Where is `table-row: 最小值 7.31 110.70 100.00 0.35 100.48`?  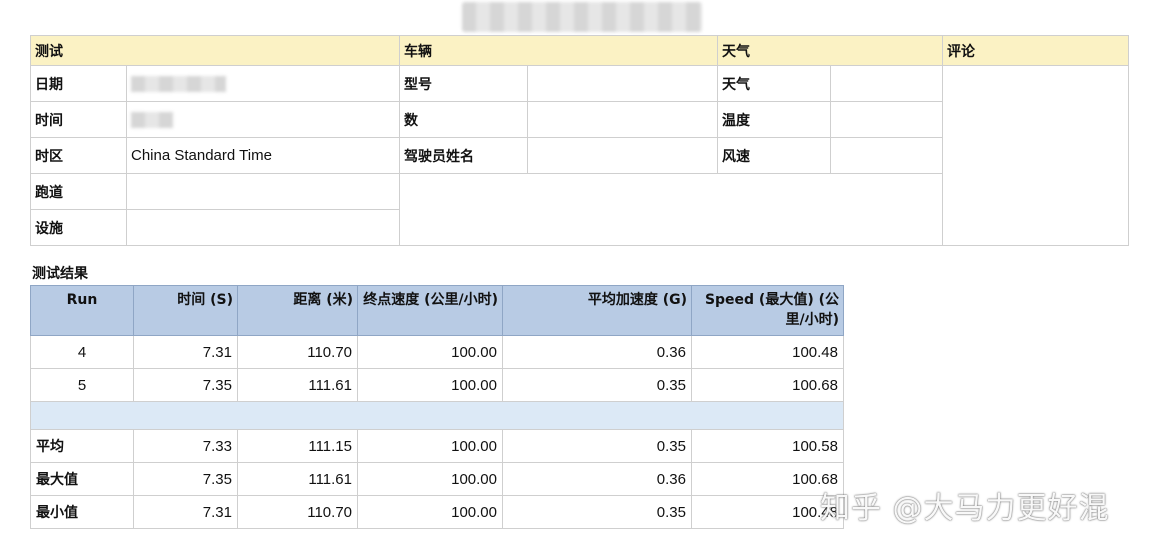 table-row: 最小值 7.31 110.70 100.00 0.35 100.48 is located at coordinates (437, 512).